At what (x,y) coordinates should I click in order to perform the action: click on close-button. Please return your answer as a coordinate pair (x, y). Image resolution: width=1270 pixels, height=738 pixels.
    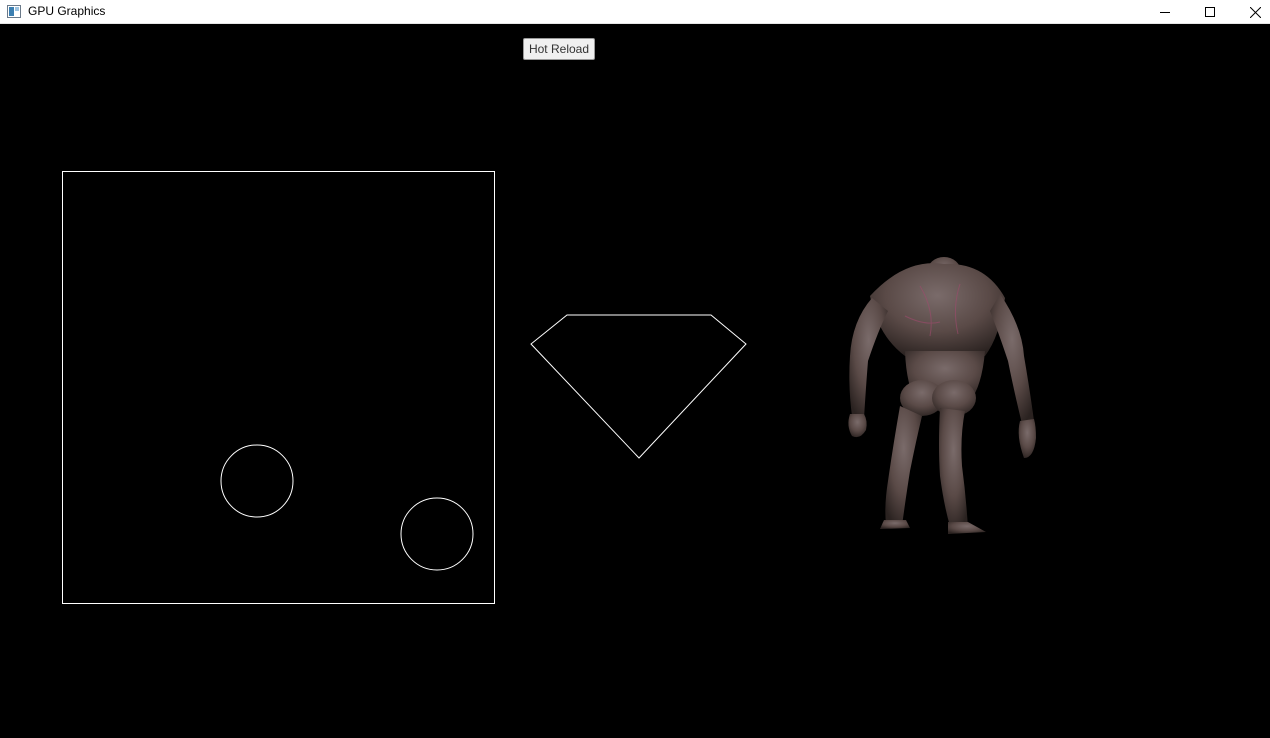
    Looking at the image, I should click on (1251, 12).